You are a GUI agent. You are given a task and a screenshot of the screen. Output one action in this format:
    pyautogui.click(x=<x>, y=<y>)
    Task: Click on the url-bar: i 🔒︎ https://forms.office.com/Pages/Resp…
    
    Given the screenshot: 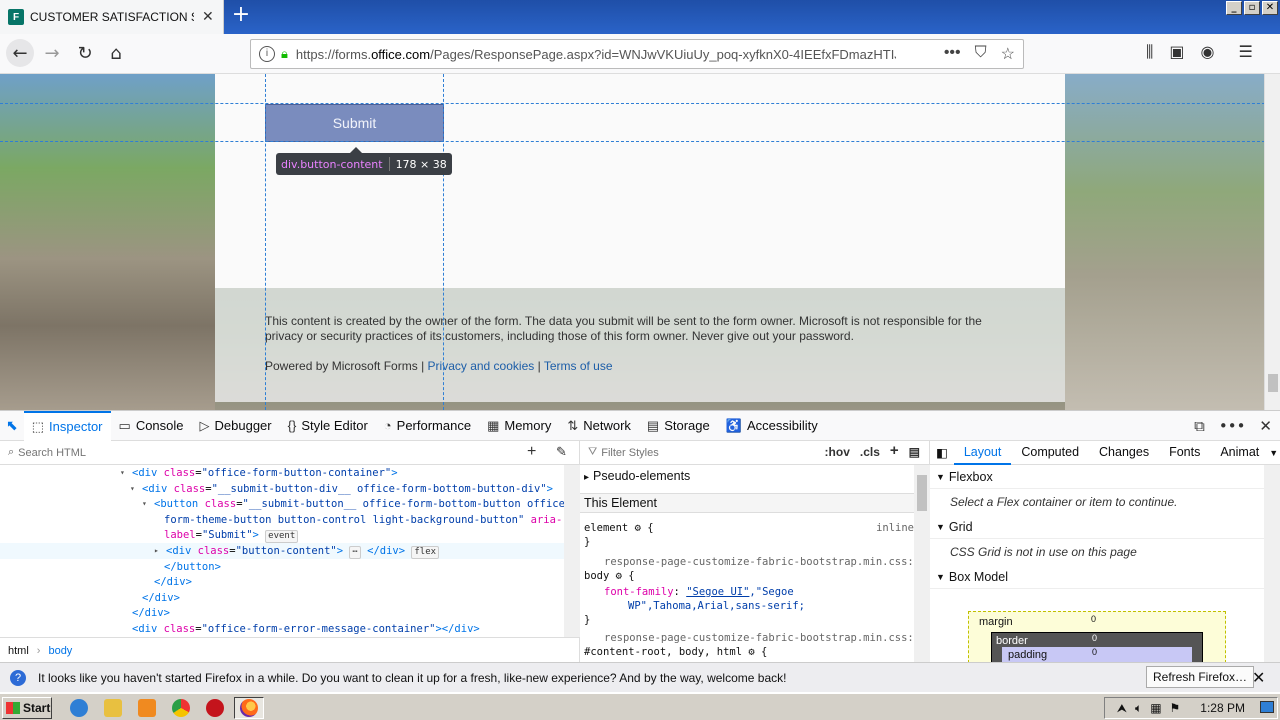 What is the action you would take?
    pyautogui.click(x=637, y=54)
    